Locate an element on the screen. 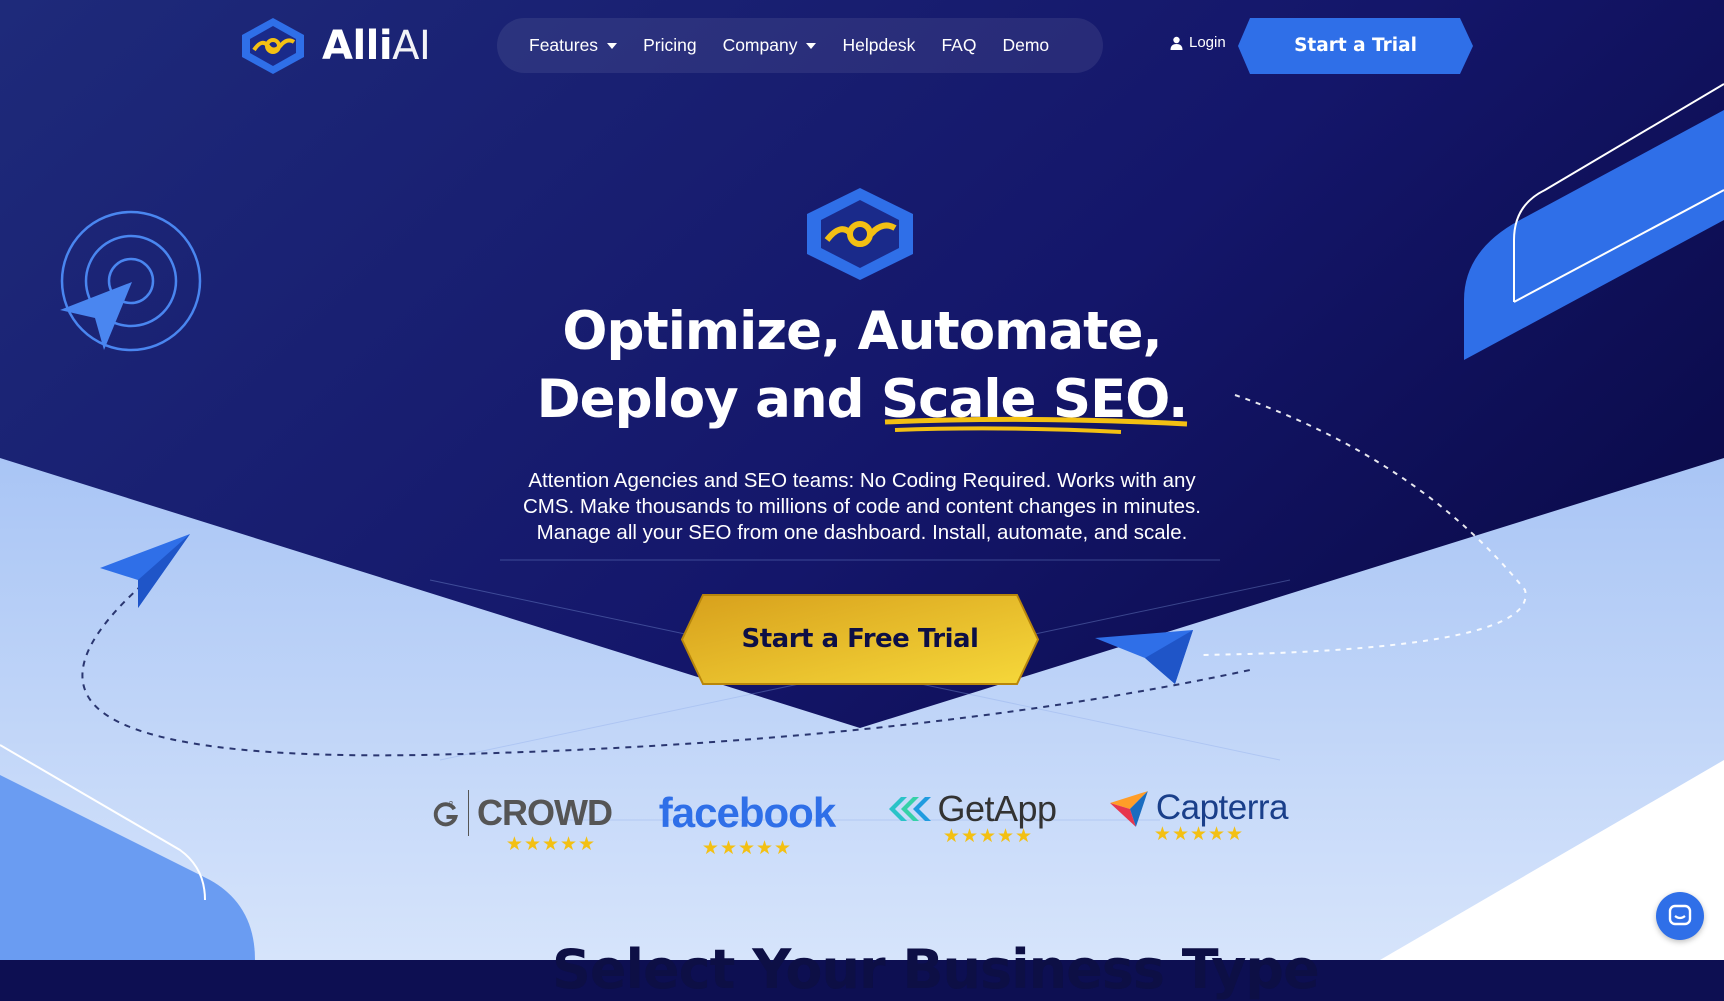 The image size is (1724, 1001). brand-name: AlliAI is located at coordinates (376, 46).